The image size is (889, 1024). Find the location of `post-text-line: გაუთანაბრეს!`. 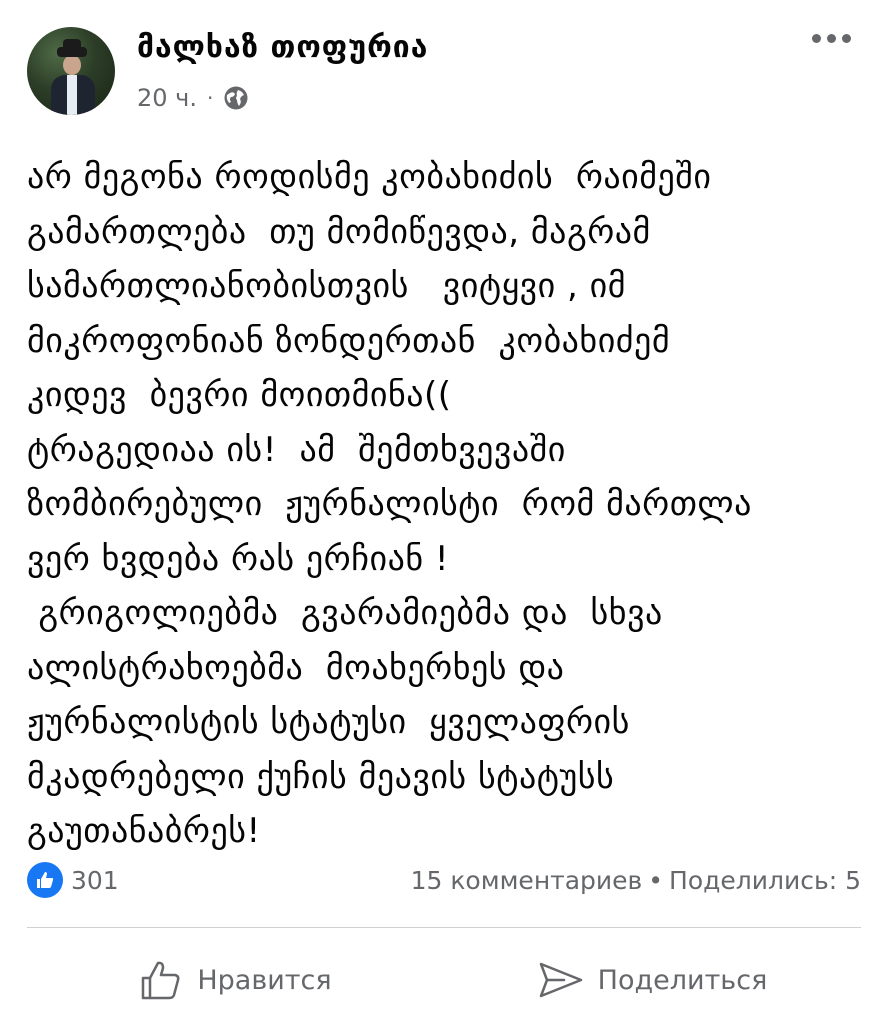

post-text-line: გაუთანაბრეს! is located at coordinates (144, 831).